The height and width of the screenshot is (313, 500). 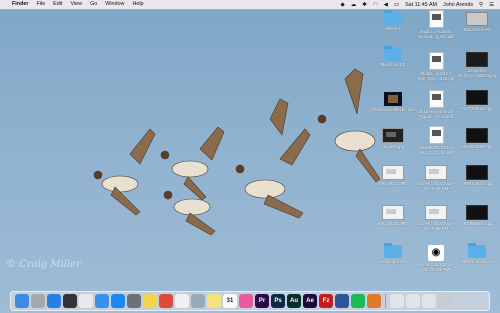 I want to click on battery-icon: ▭, so click(x=396, y=5).